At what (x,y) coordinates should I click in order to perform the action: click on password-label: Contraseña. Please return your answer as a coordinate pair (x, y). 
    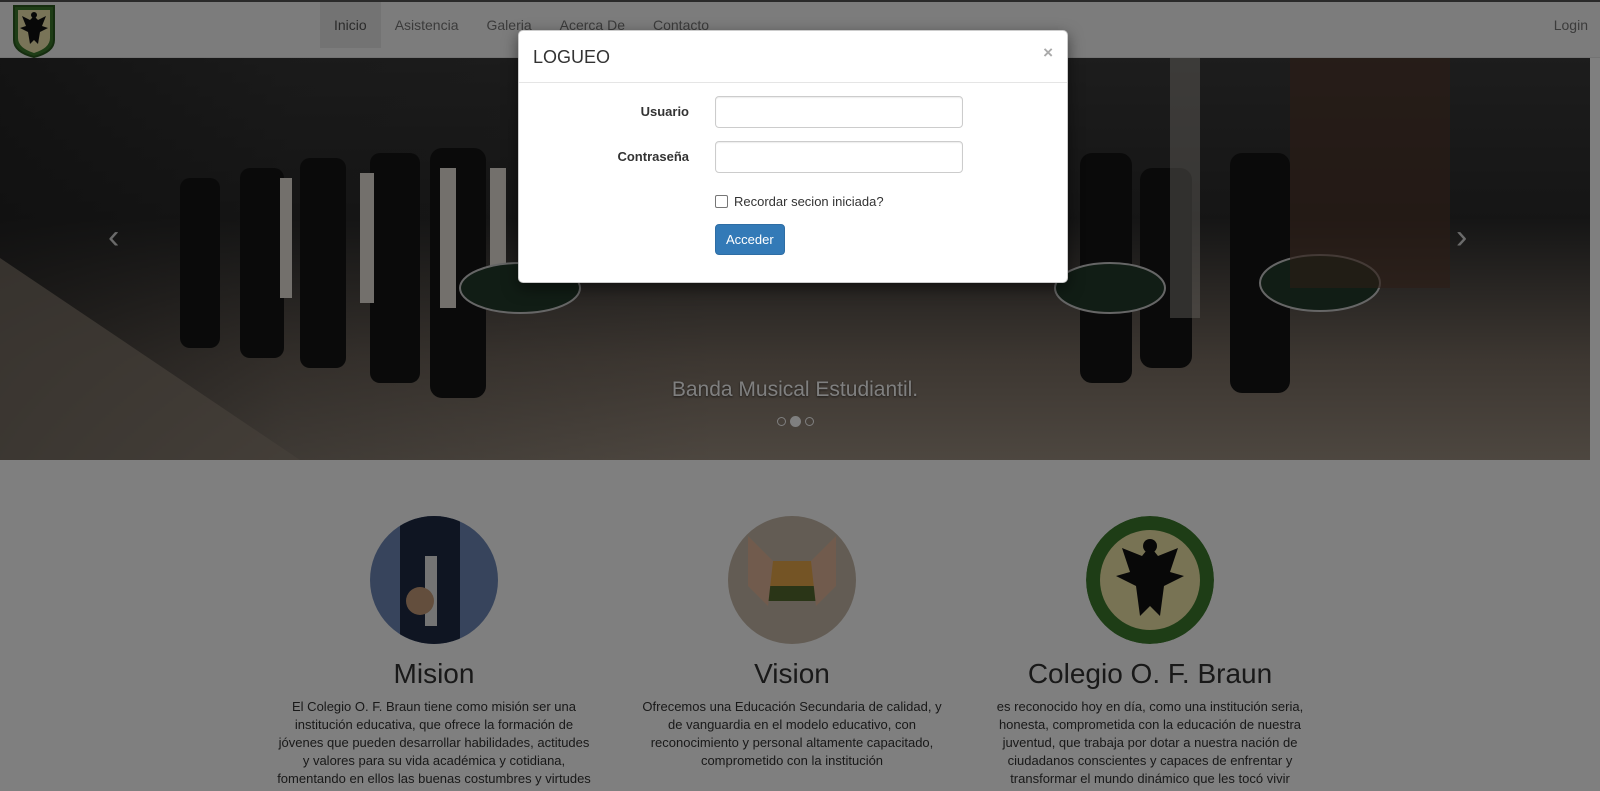
    Looking at the image, I should click on (653, 156).